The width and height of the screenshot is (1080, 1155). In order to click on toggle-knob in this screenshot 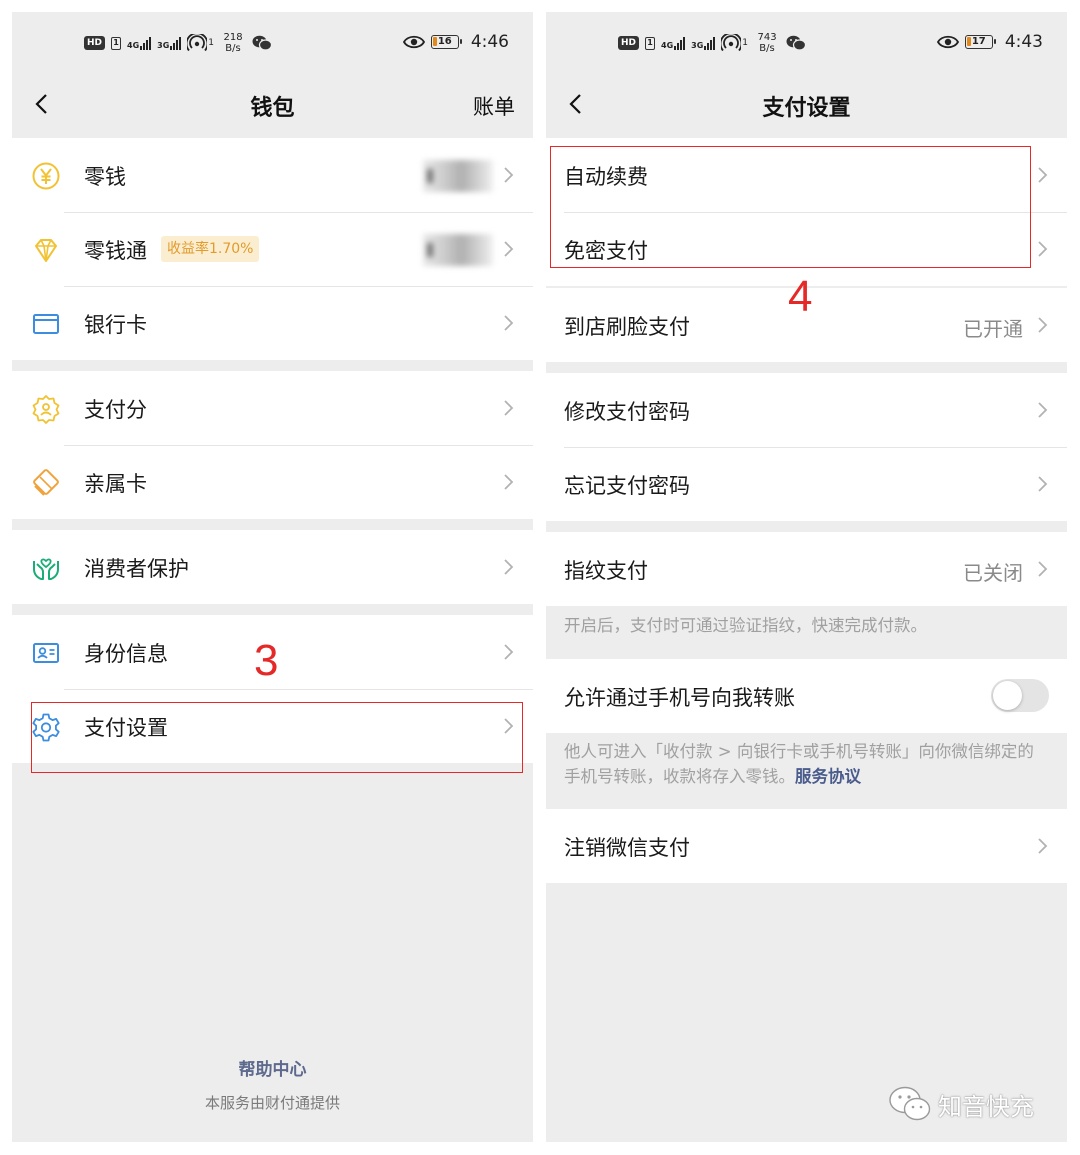, I will do `click(1007, 695)`.